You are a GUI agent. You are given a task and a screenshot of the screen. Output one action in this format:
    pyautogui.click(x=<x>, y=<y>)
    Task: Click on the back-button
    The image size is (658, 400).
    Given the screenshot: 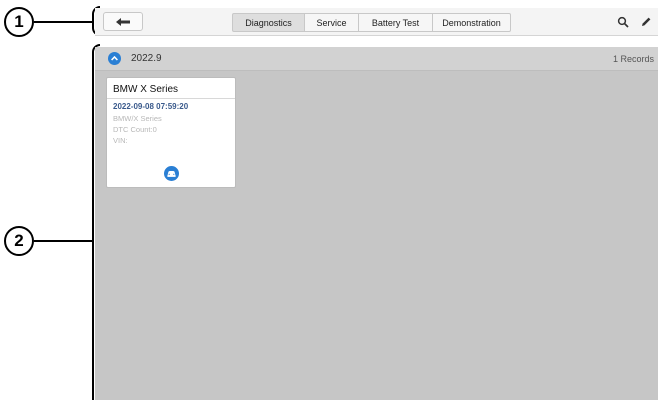 What is the action you would take?
    pyautogui.click(x=123, y=21)
    